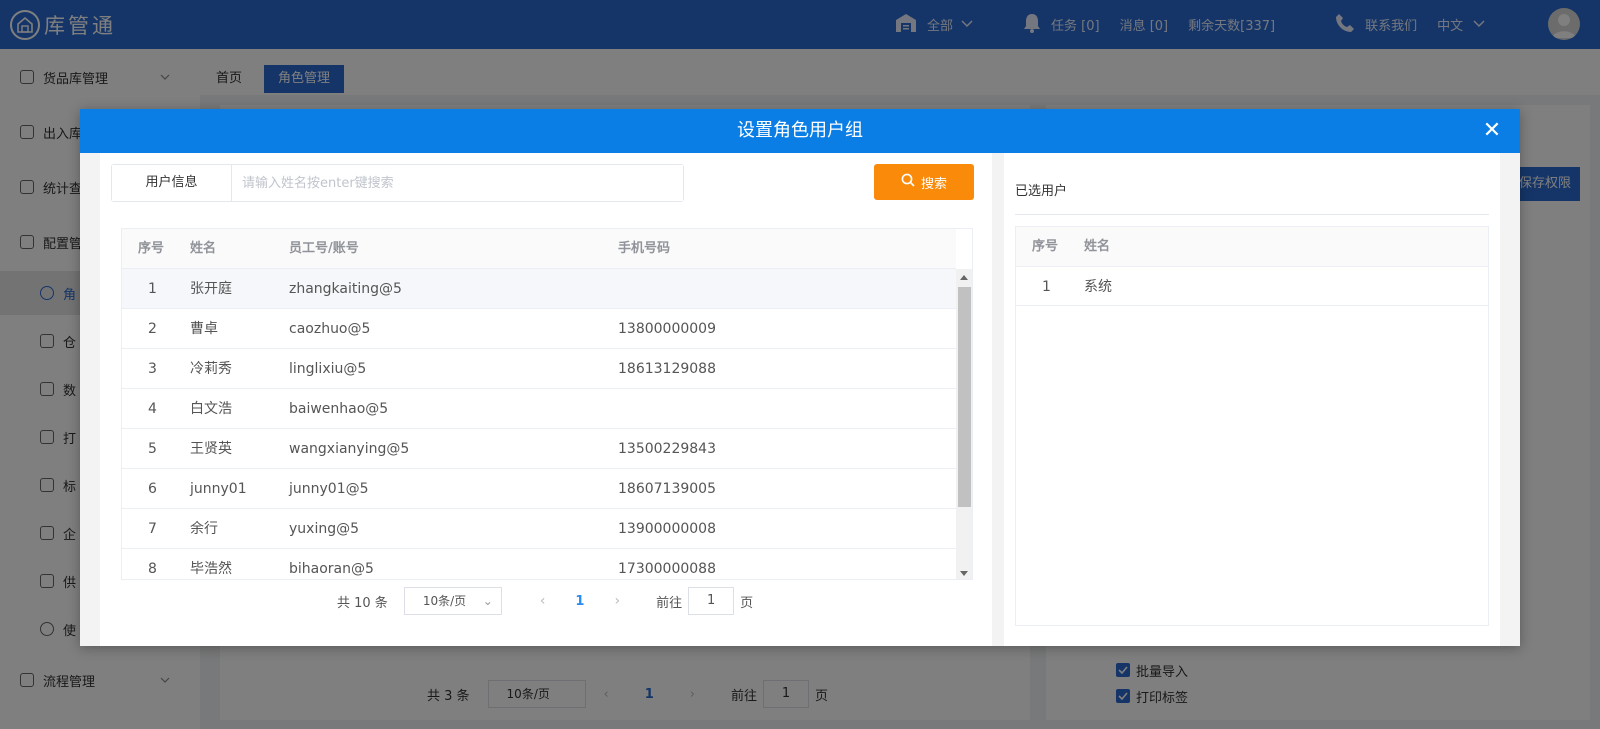 This screenshot has height=729, width=1600. What do you see at coordinates (539, 249) in the screenshot?
I see `table-header: 序号 姓名 员工号/账号 手机号码` at bounding box center [539, 249].